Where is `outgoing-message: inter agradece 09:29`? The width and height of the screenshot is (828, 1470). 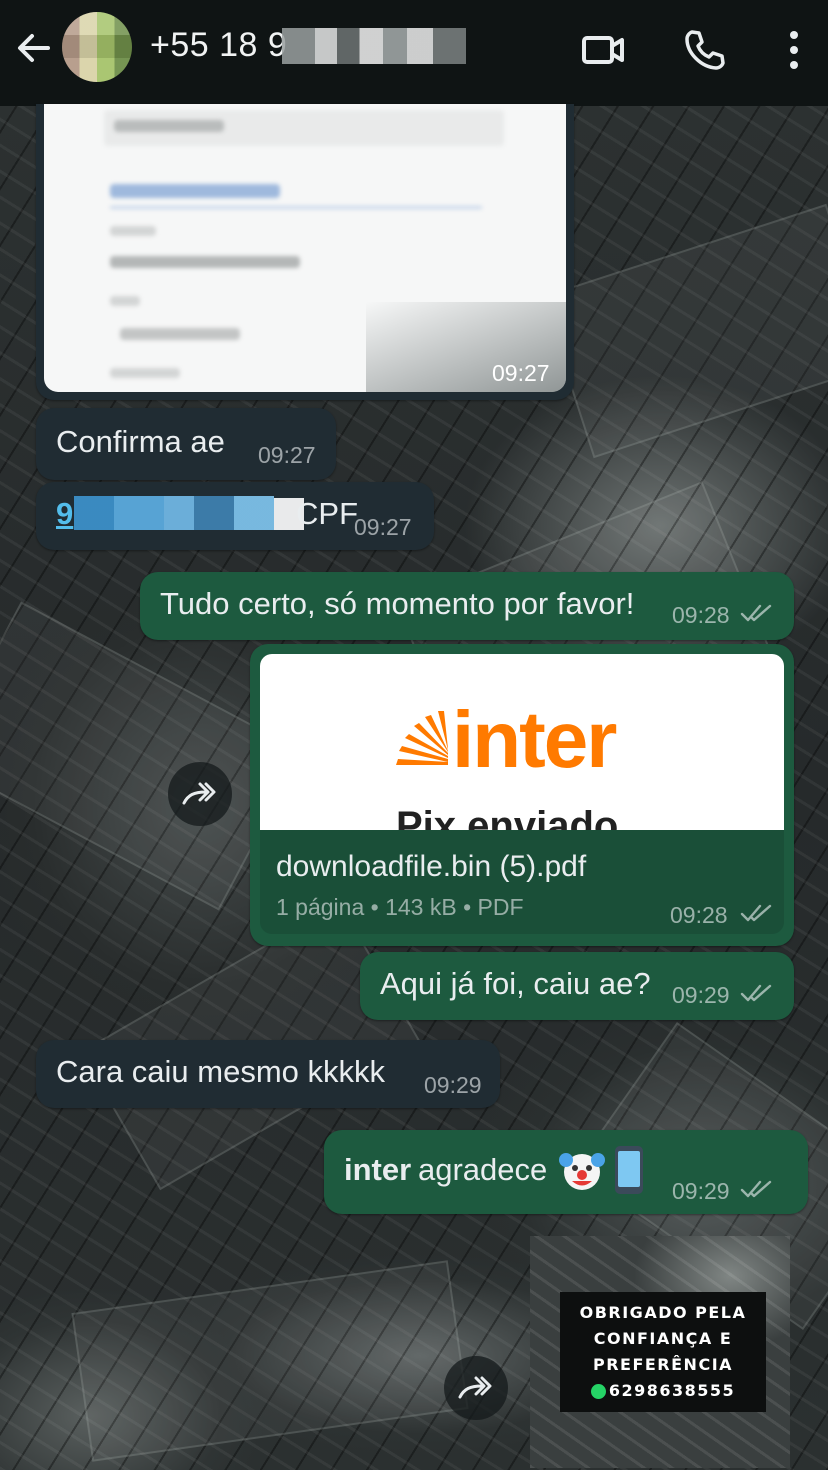
outgoing-message: inter agradece 09:29 is located at coordinates (566, 1172).